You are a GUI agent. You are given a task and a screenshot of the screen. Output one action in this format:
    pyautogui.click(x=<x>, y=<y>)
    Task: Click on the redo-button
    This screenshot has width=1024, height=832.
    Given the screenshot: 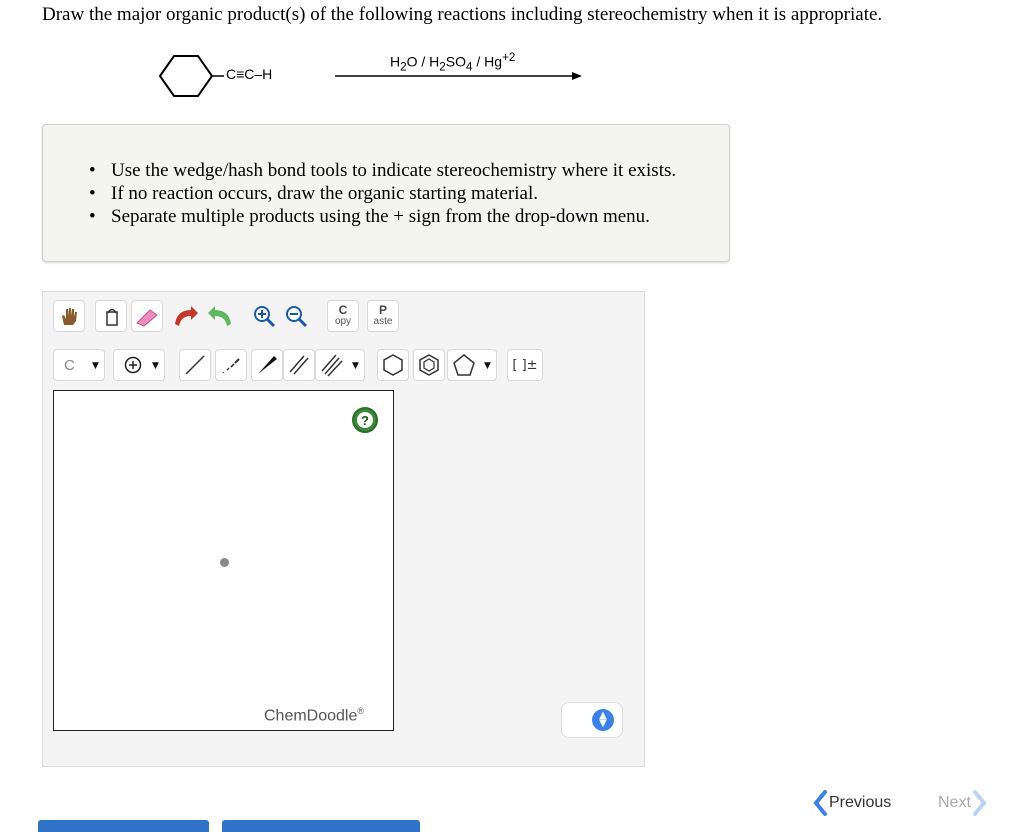 What is the action you would take?
    pyautogui.click(x=221, y=316)
    